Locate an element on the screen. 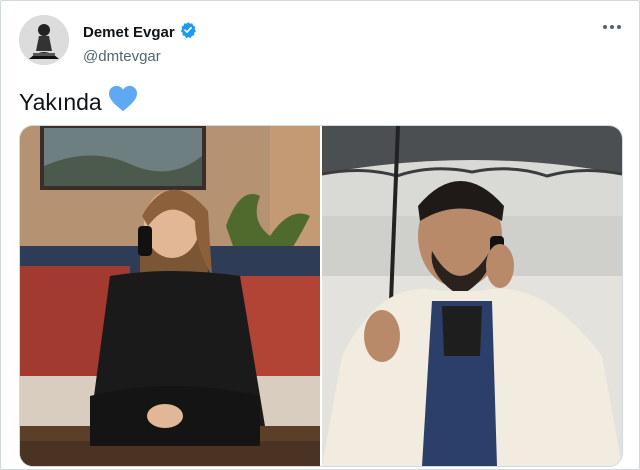 The image size is (640, 470). blue-heart-icon is located at coordinates (123, 102).